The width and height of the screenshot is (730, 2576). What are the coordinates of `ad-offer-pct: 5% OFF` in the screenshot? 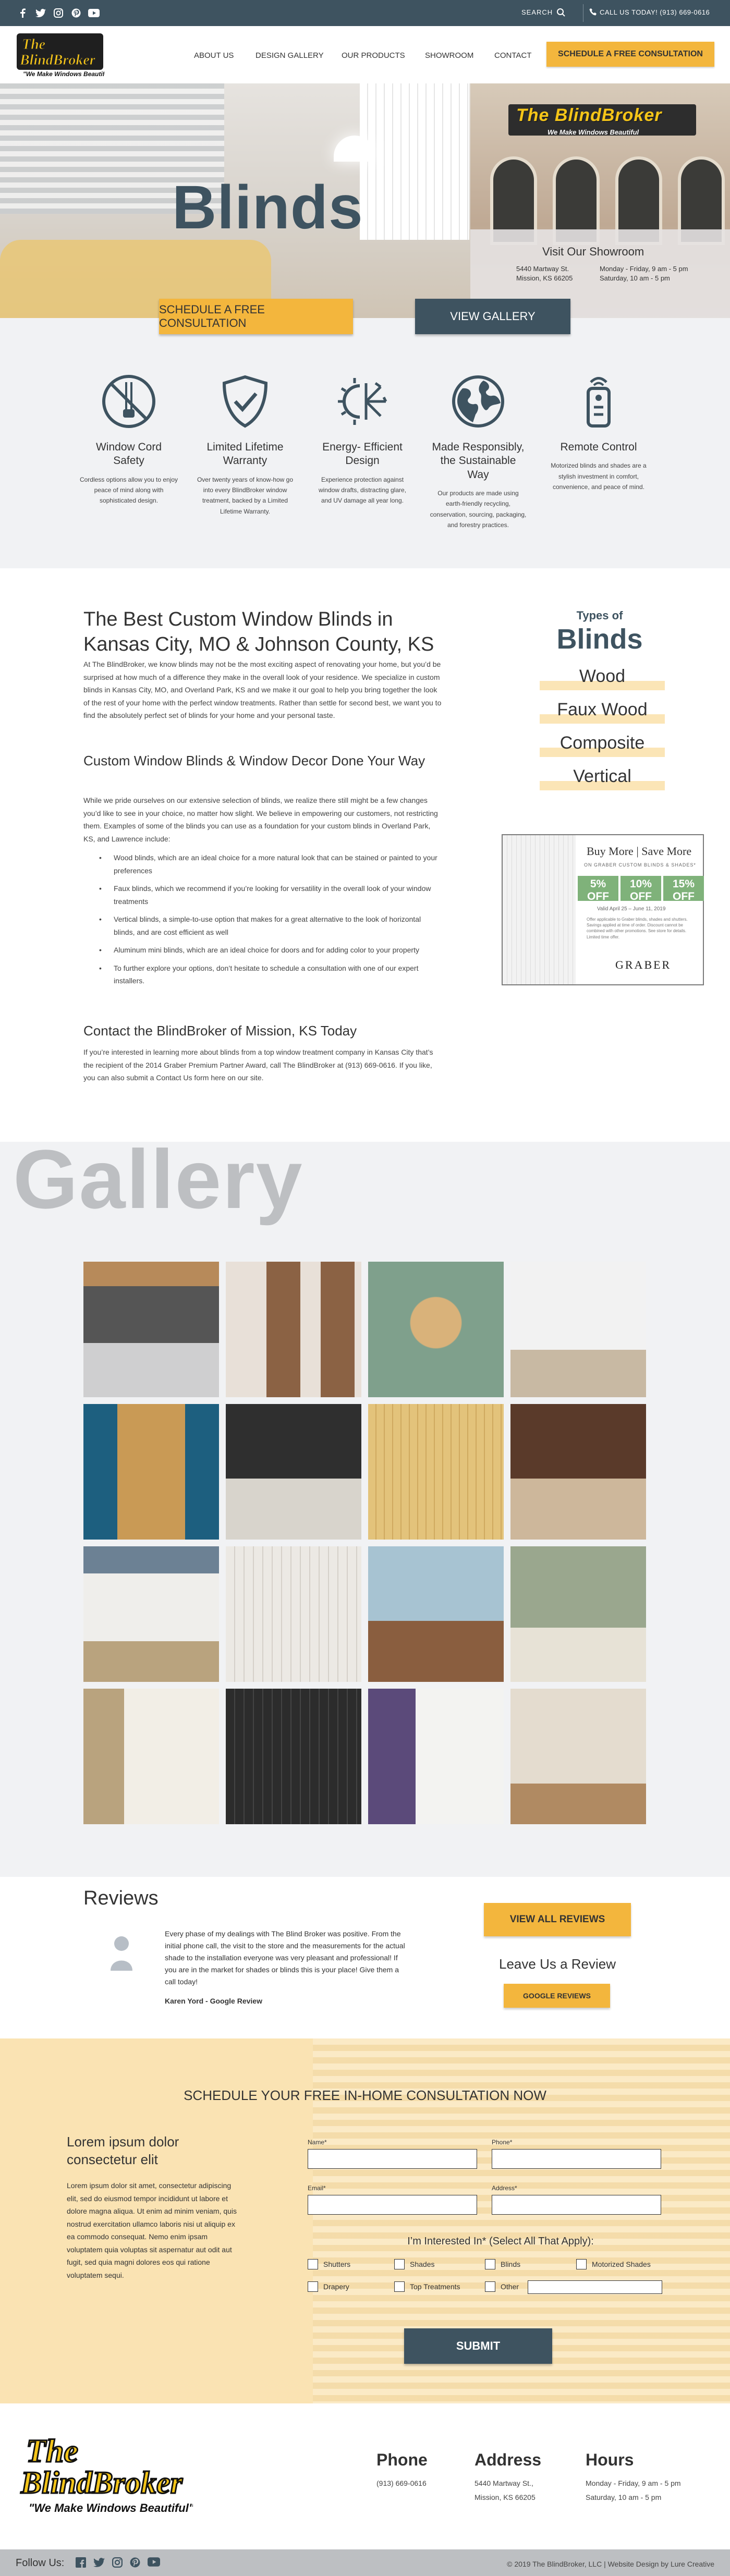 It's located at (598, 890).